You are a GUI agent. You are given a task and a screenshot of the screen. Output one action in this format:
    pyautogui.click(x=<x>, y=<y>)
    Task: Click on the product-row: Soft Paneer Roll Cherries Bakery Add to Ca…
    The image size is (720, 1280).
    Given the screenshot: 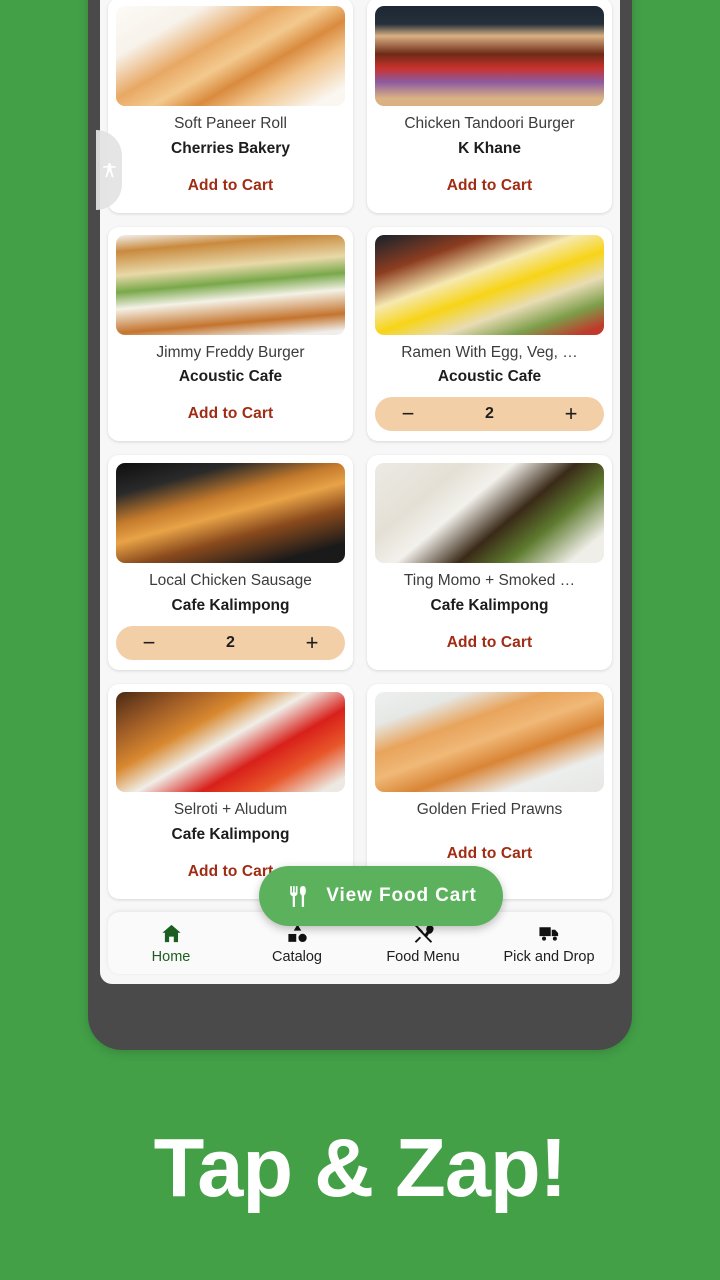 What is the action you would take?
    pyautogui.click(x=360, y=106)
    